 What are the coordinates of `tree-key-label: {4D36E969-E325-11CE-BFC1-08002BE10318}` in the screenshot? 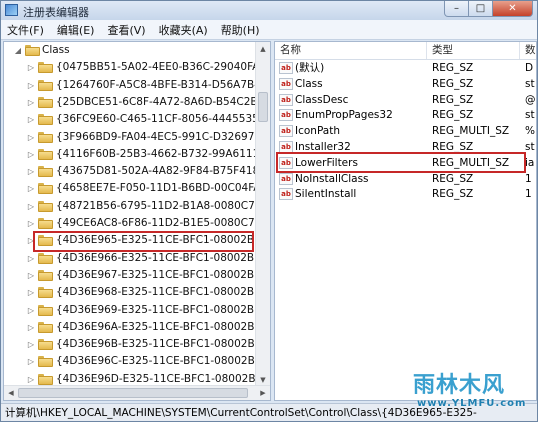 It's located at (163, 309).